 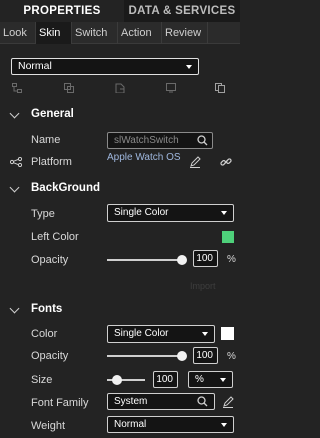 I want to click on font-color-swatch, so click(x=227, y=333).